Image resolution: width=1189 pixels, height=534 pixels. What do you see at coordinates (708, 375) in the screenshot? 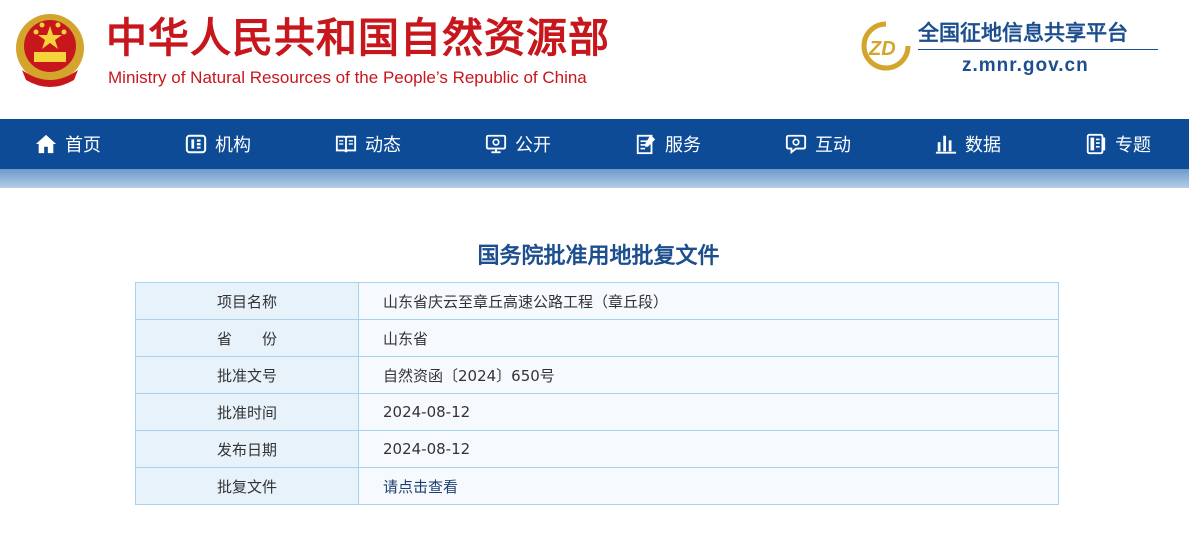
I see `row-value: 自然资函〔2024〕650号` at bounding box center [708, 375].